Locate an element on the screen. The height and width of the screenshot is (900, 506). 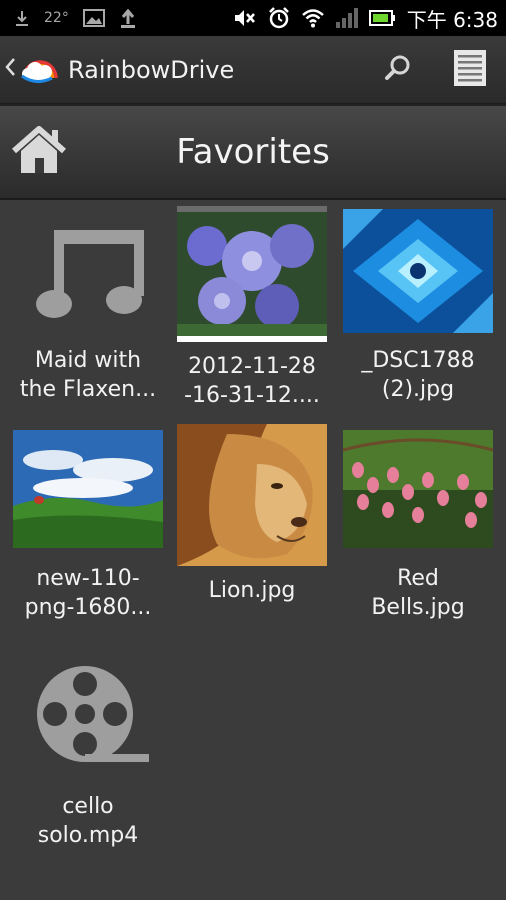
wifi-icon is located at coordinates (313, 18).